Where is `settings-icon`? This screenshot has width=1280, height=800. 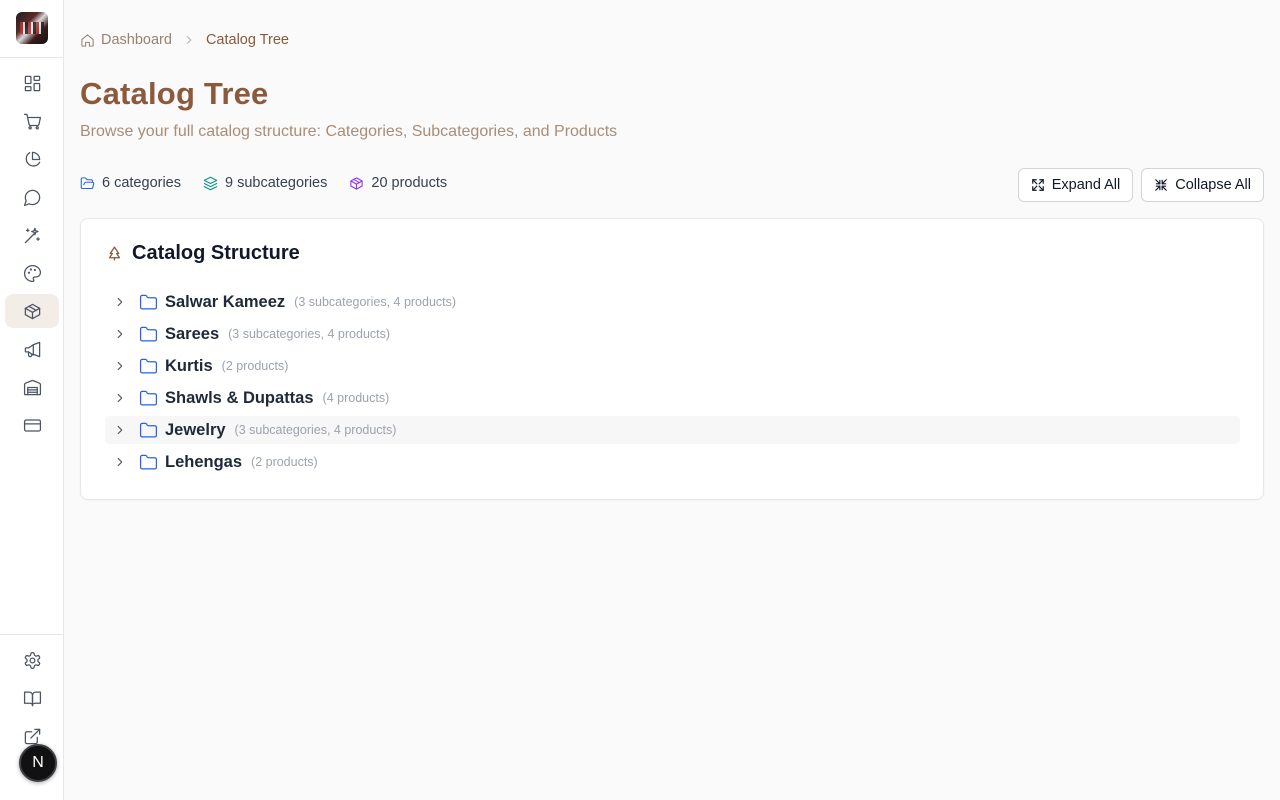 settings-icon is located at coordinates (32, 660).